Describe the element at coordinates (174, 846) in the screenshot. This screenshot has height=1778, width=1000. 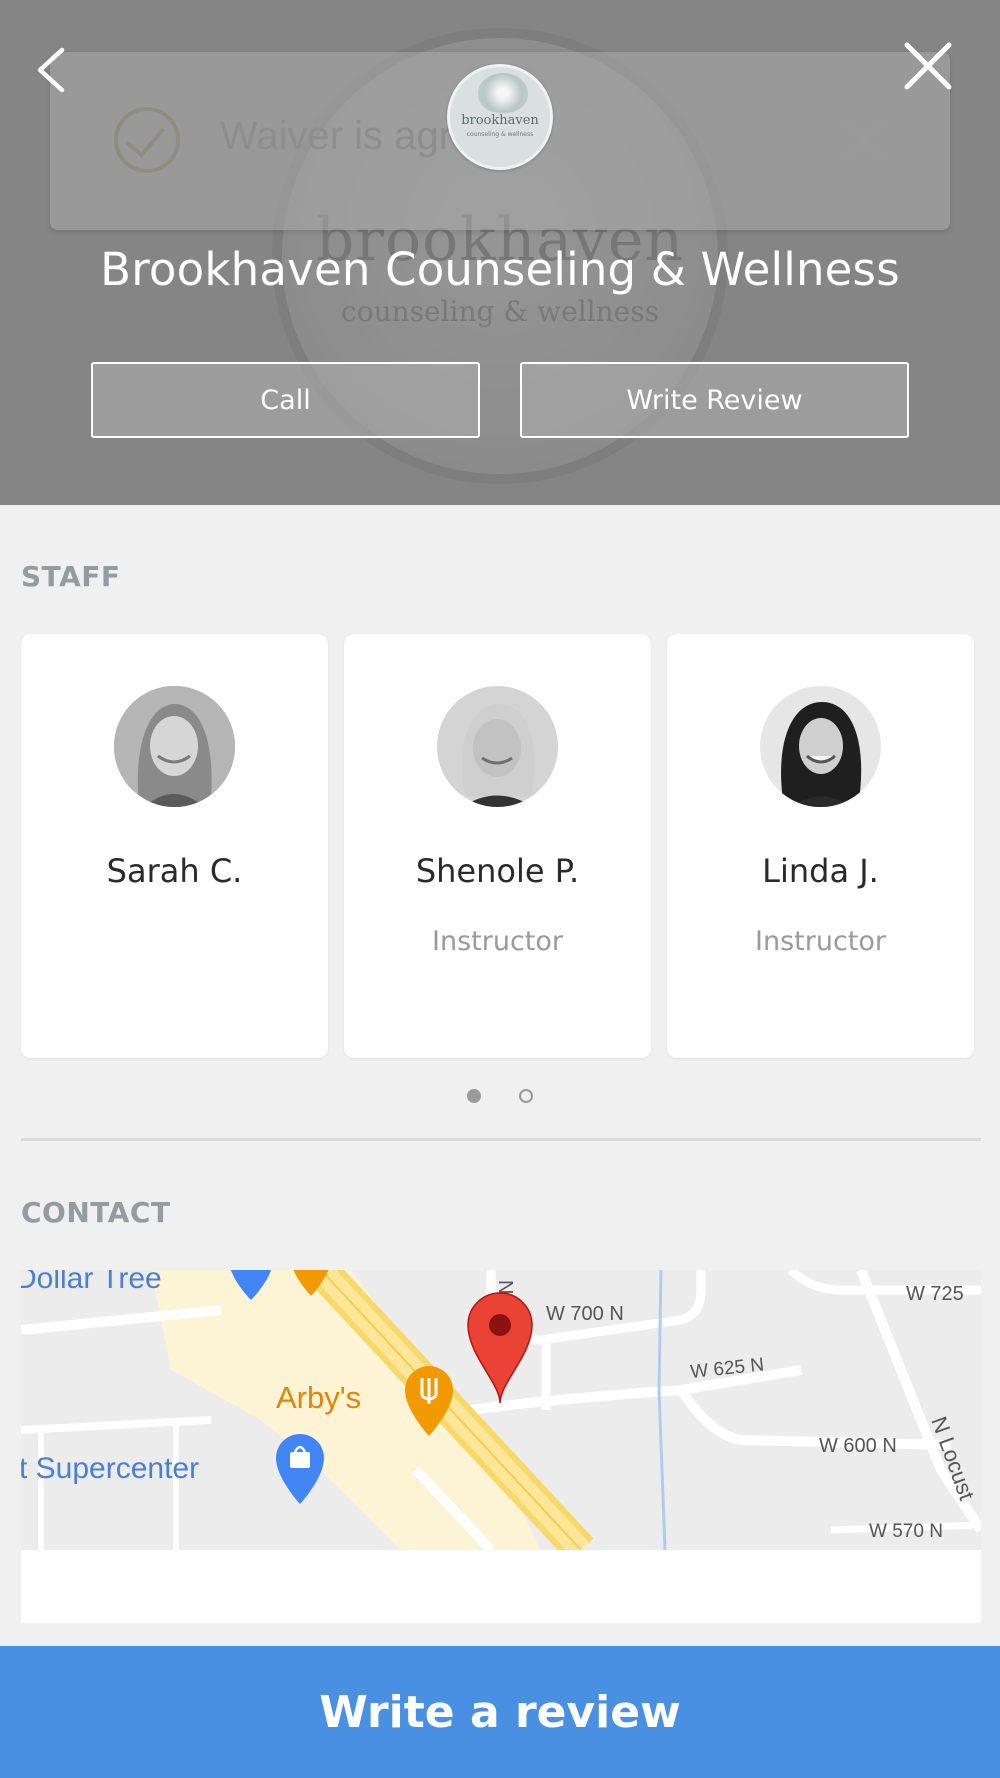
I see `staff-card: Sarah C.` at that location.